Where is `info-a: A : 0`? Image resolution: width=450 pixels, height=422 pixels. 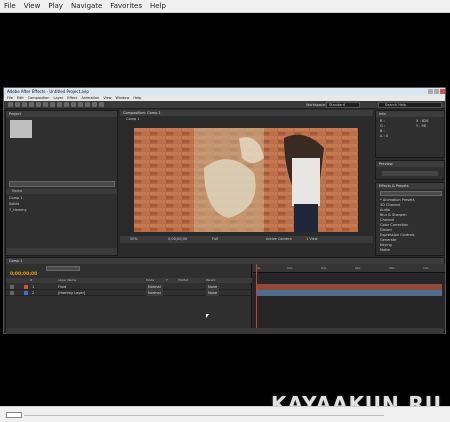 info-a: A : 0 is located at coordinates (384, 136).